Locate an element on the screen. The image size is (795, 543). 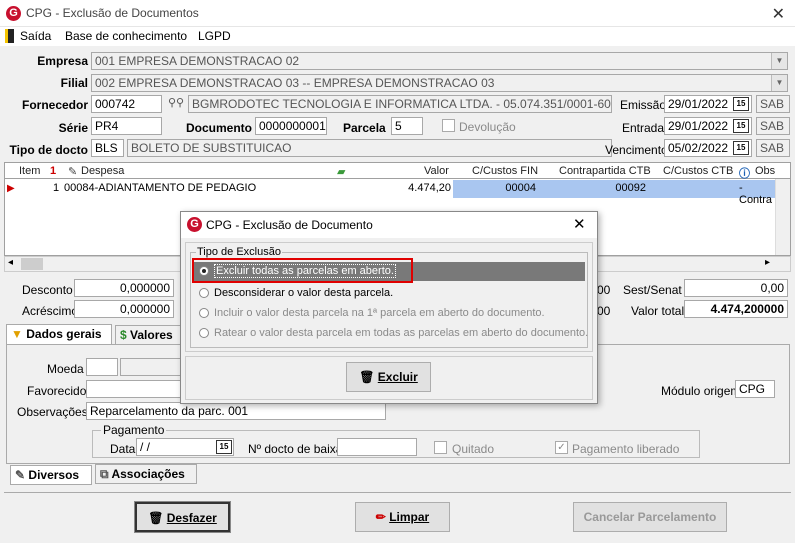
scroll-left-icon: ◂ is located at coordinates (10, 262).